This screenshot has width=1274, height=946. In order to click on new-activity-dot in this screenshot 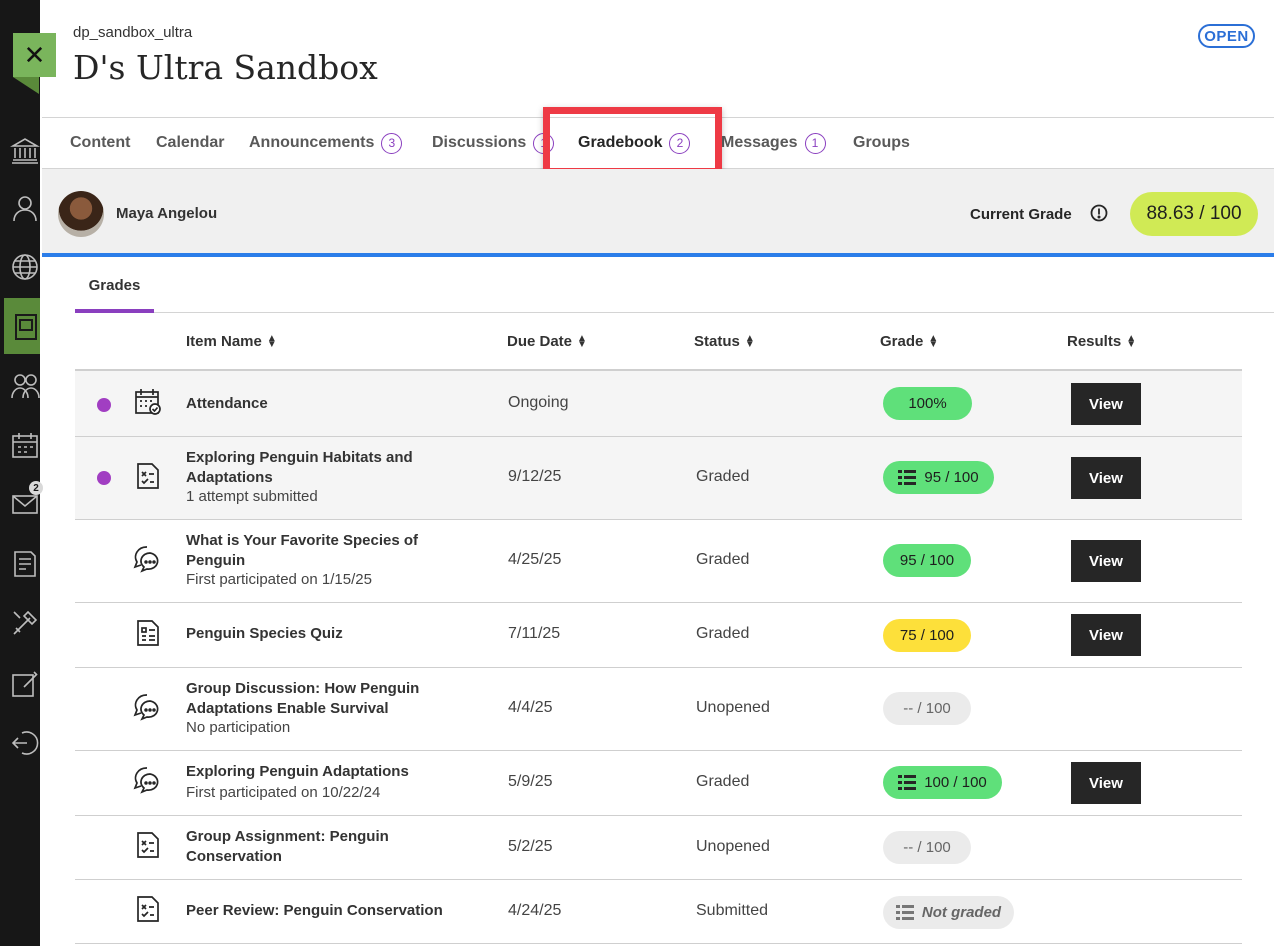, I will do `click(104, 478)`.